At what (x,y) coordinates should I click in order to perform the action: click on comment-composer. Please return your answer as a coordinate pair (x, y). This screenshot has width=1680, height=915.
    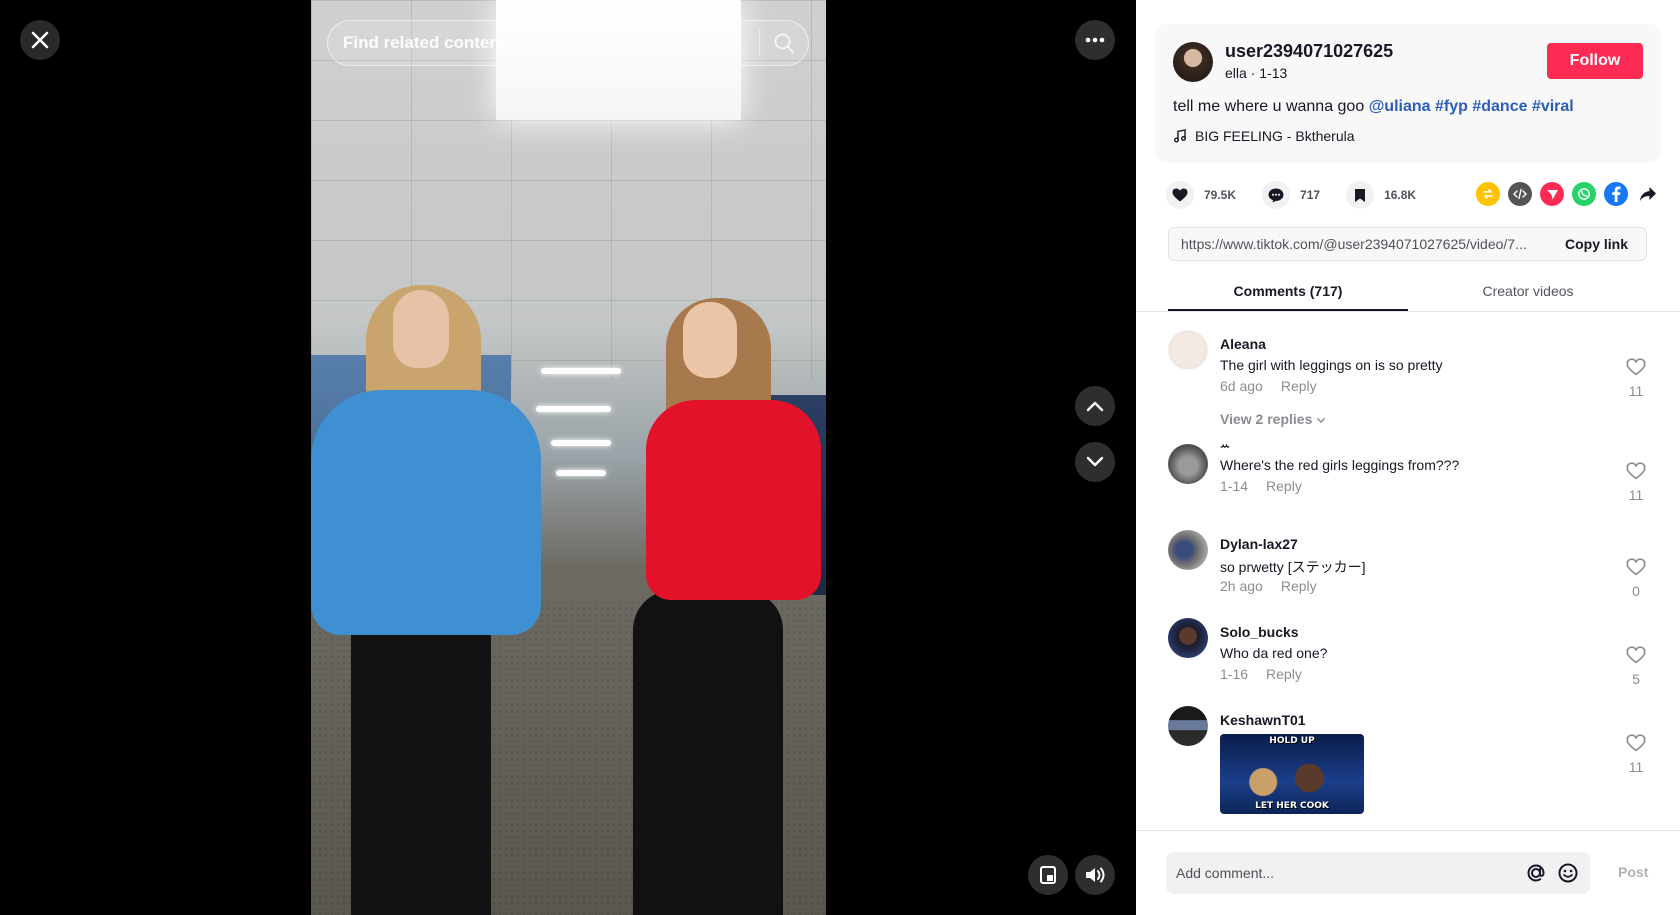
    Looking at the image, I should click on (1378, 873).